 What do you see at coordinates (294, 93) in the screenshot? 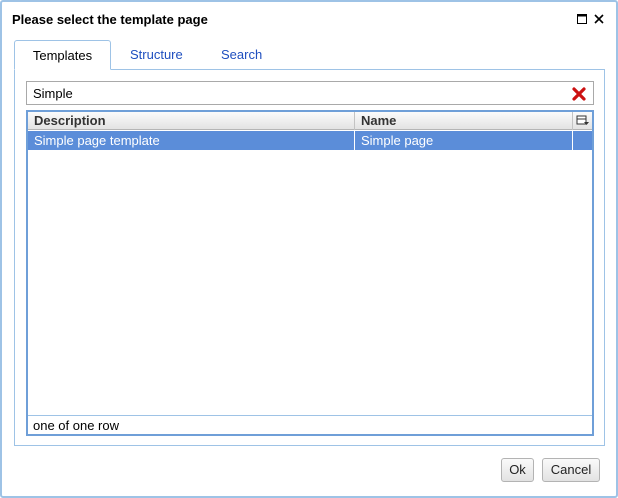
I see `filter-input` at bounding box center [294, 93].